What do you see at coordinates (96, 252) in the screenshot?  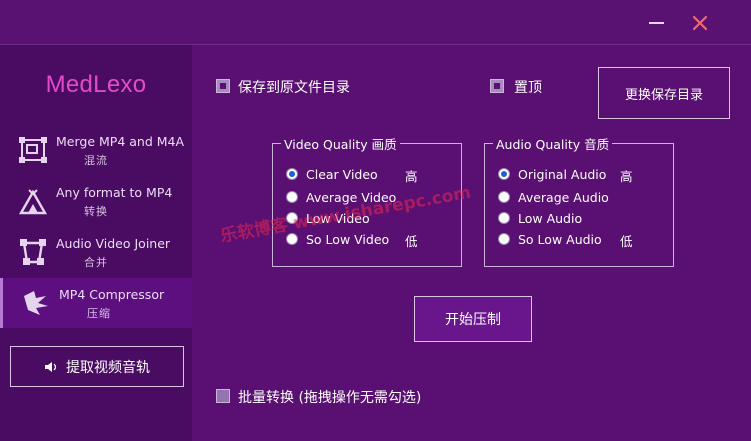 I see `sidebar-item-joiner: Audio Video Joiner 合并` at bounding box center [96, 252].